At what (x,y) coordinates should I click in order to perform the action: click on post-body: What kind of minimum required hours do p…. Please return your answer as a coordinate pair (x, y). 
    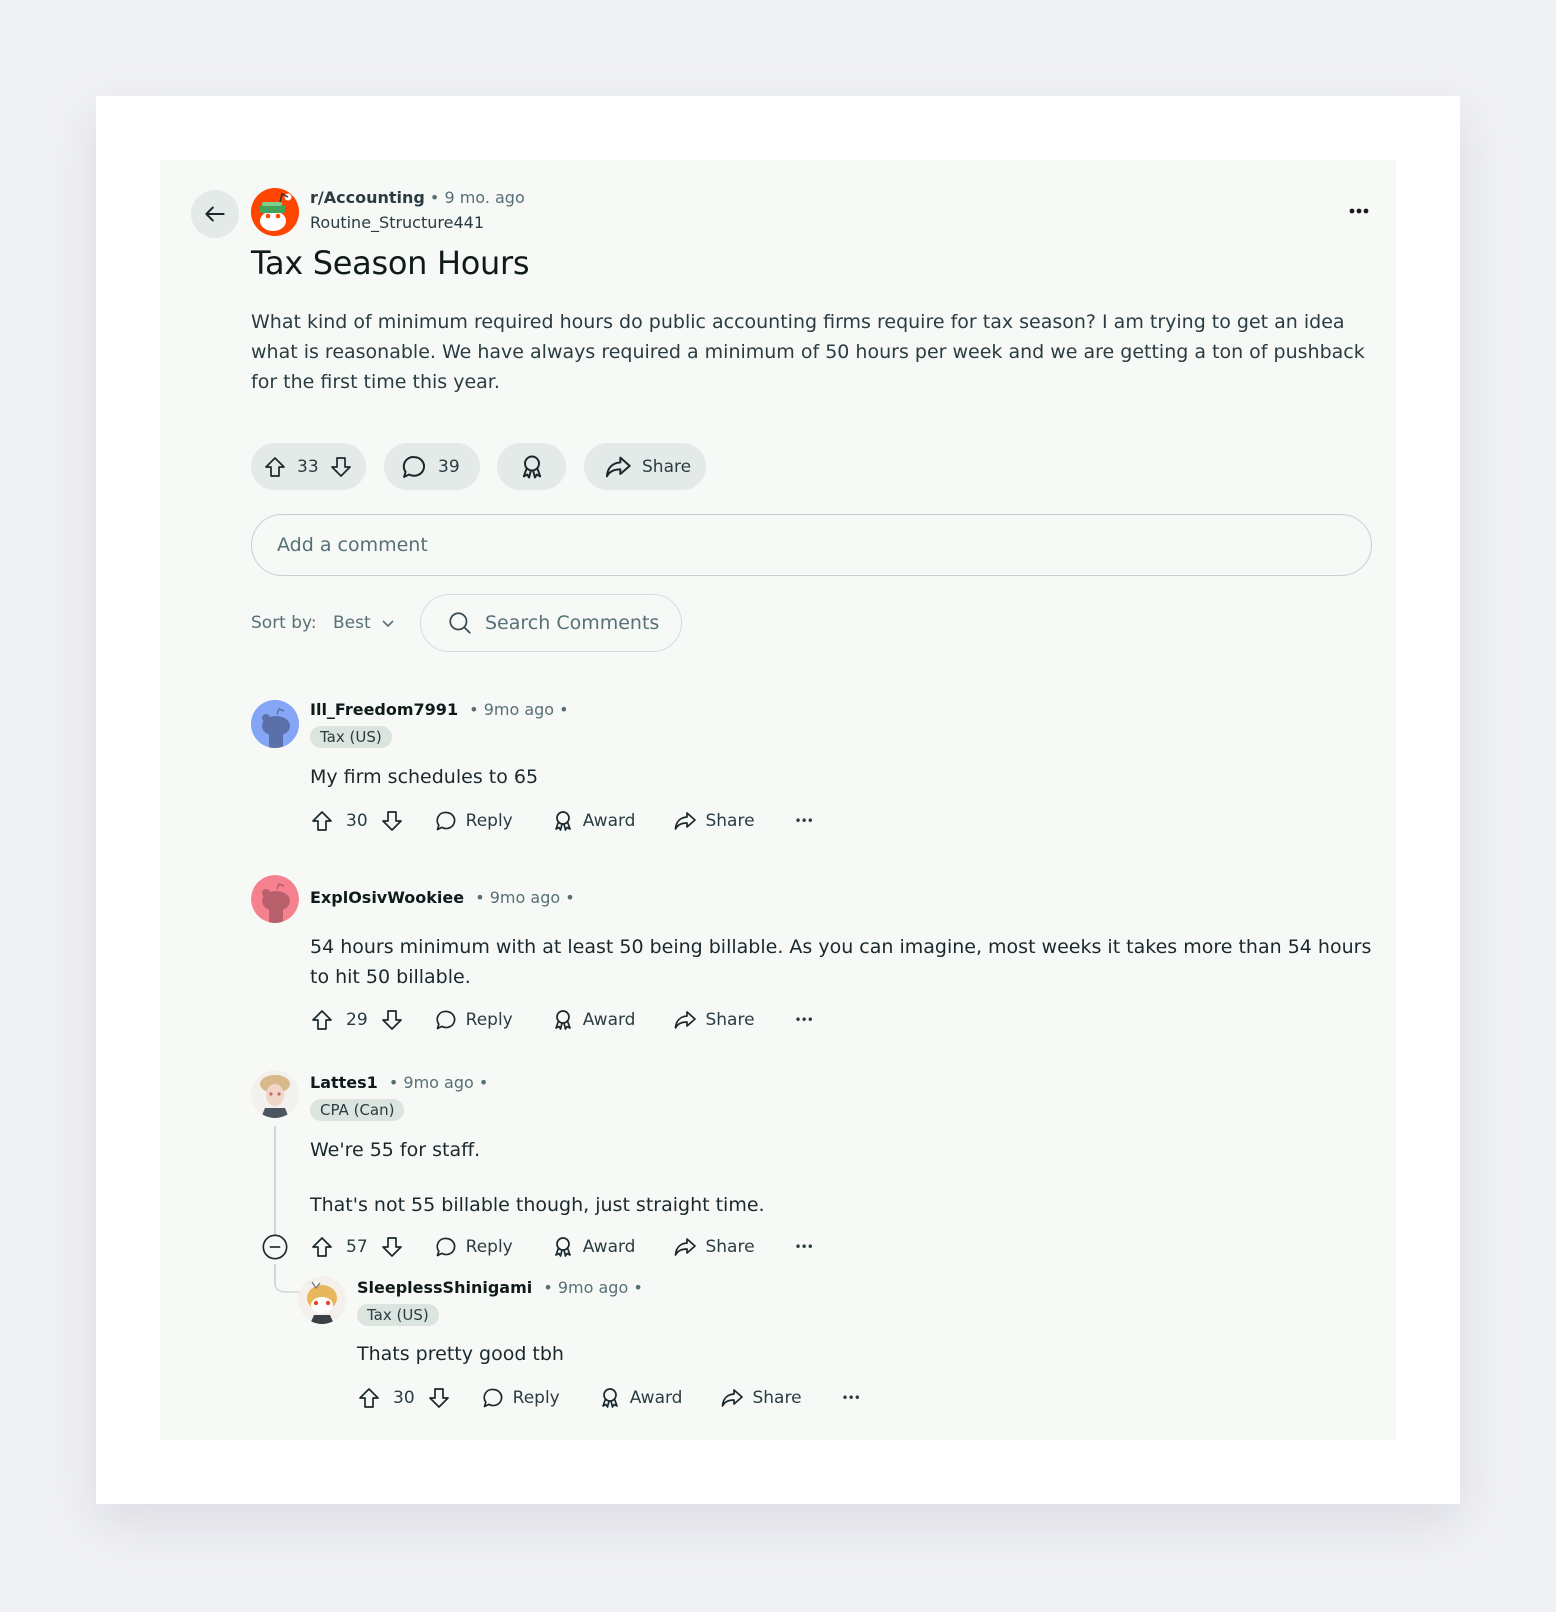
    Looking at the image, I should click on (808, 352).